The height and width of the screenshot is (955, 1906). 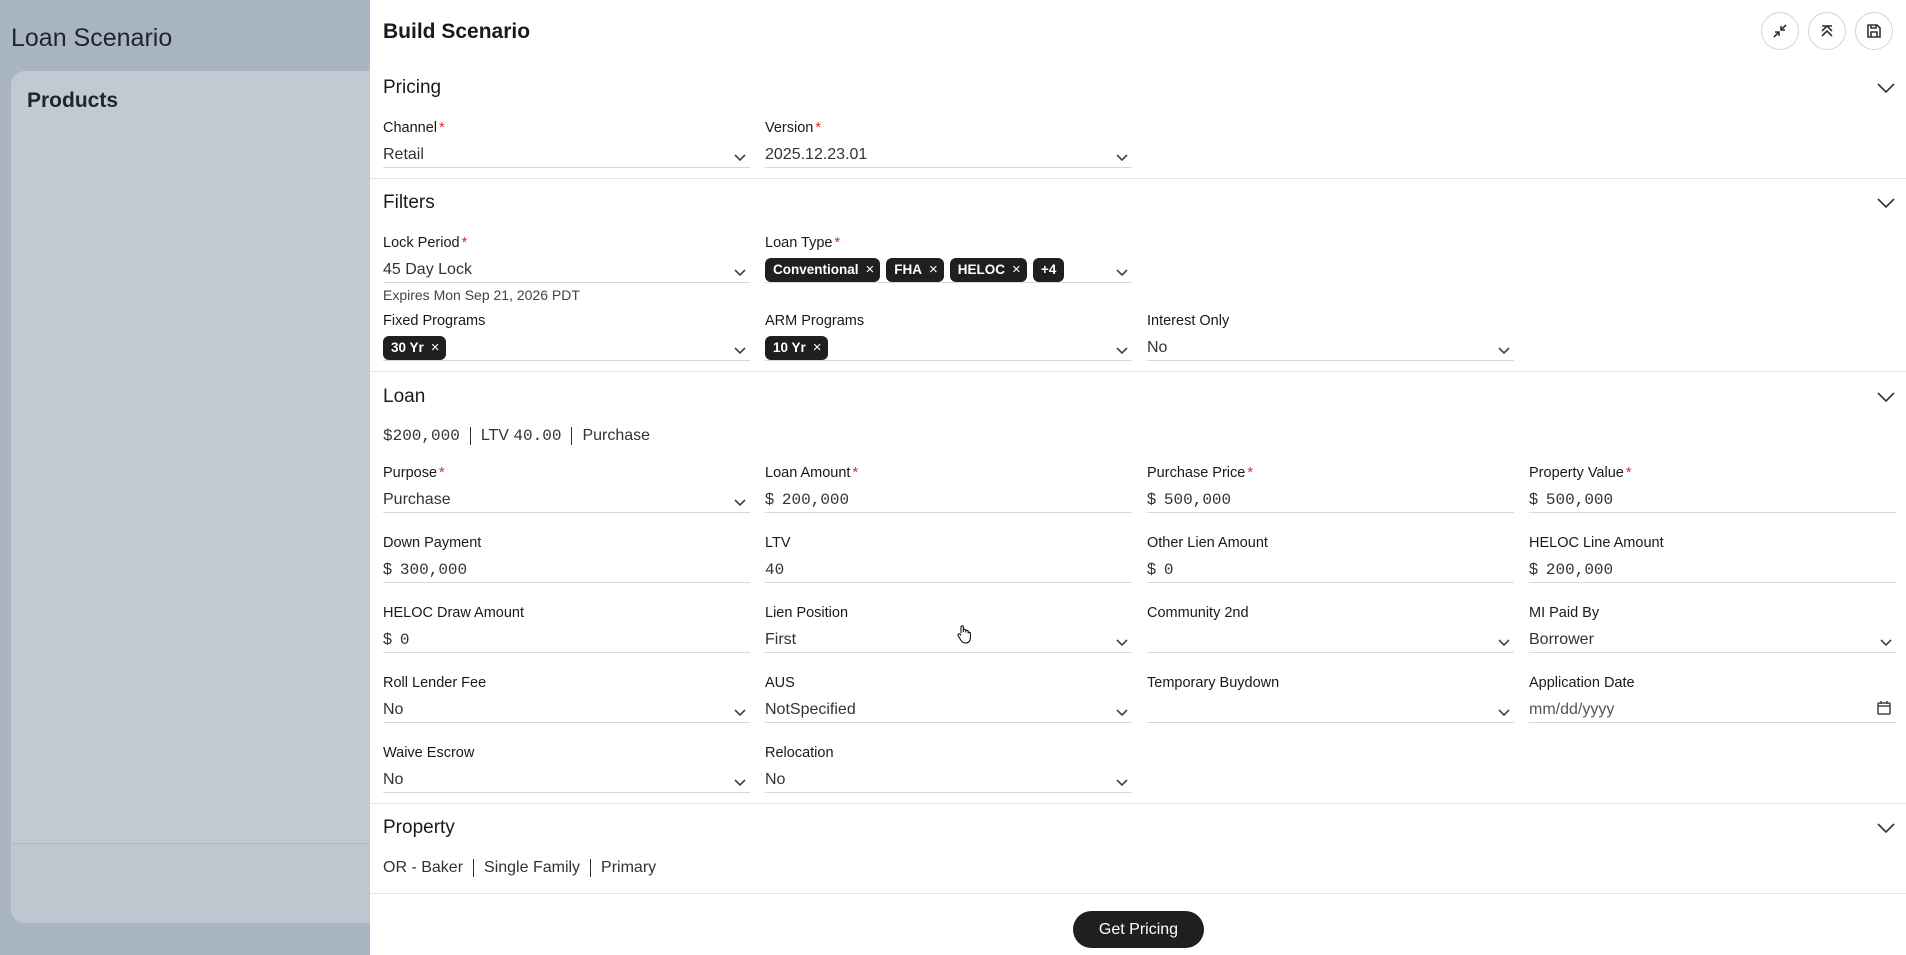 I want to click on community-2nd-select, so click(x=1330, y=640).